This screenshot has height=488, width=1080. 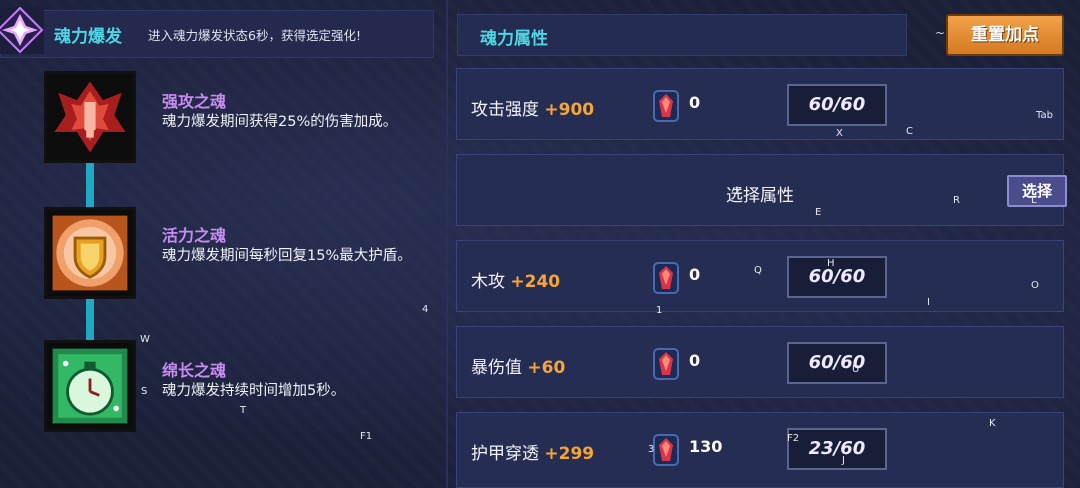 What do you see at coordinates (793, 438) in the screenshot?
I see `key-hint: F2` at bounding box center [793, 438].